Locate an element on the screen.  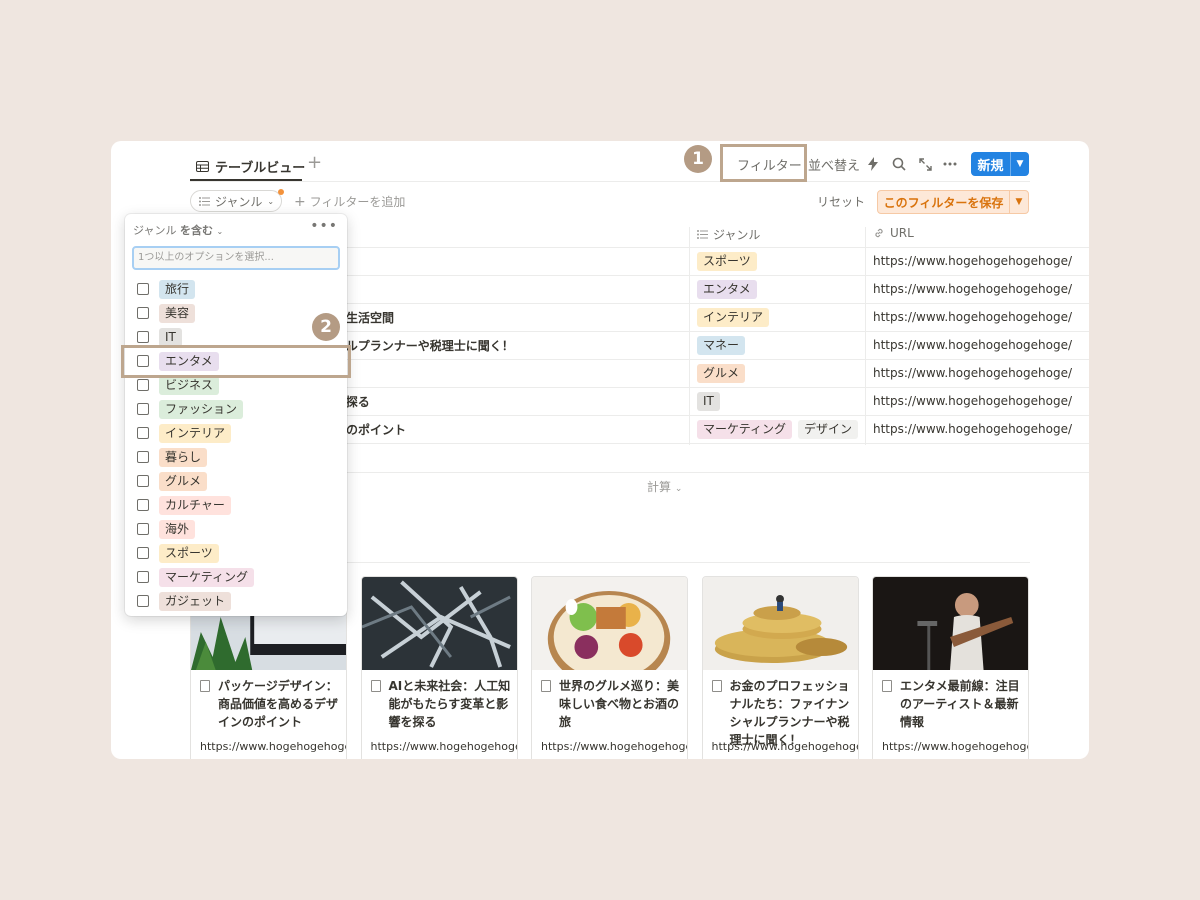
column-header-genre: ジャンル is located at coordinates (728, 234).